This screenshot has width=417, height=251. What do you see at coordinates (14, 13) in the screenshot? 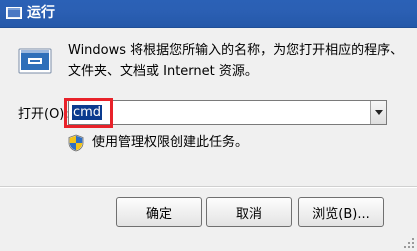
I see `run-icon` at bounding box center [14, 13].